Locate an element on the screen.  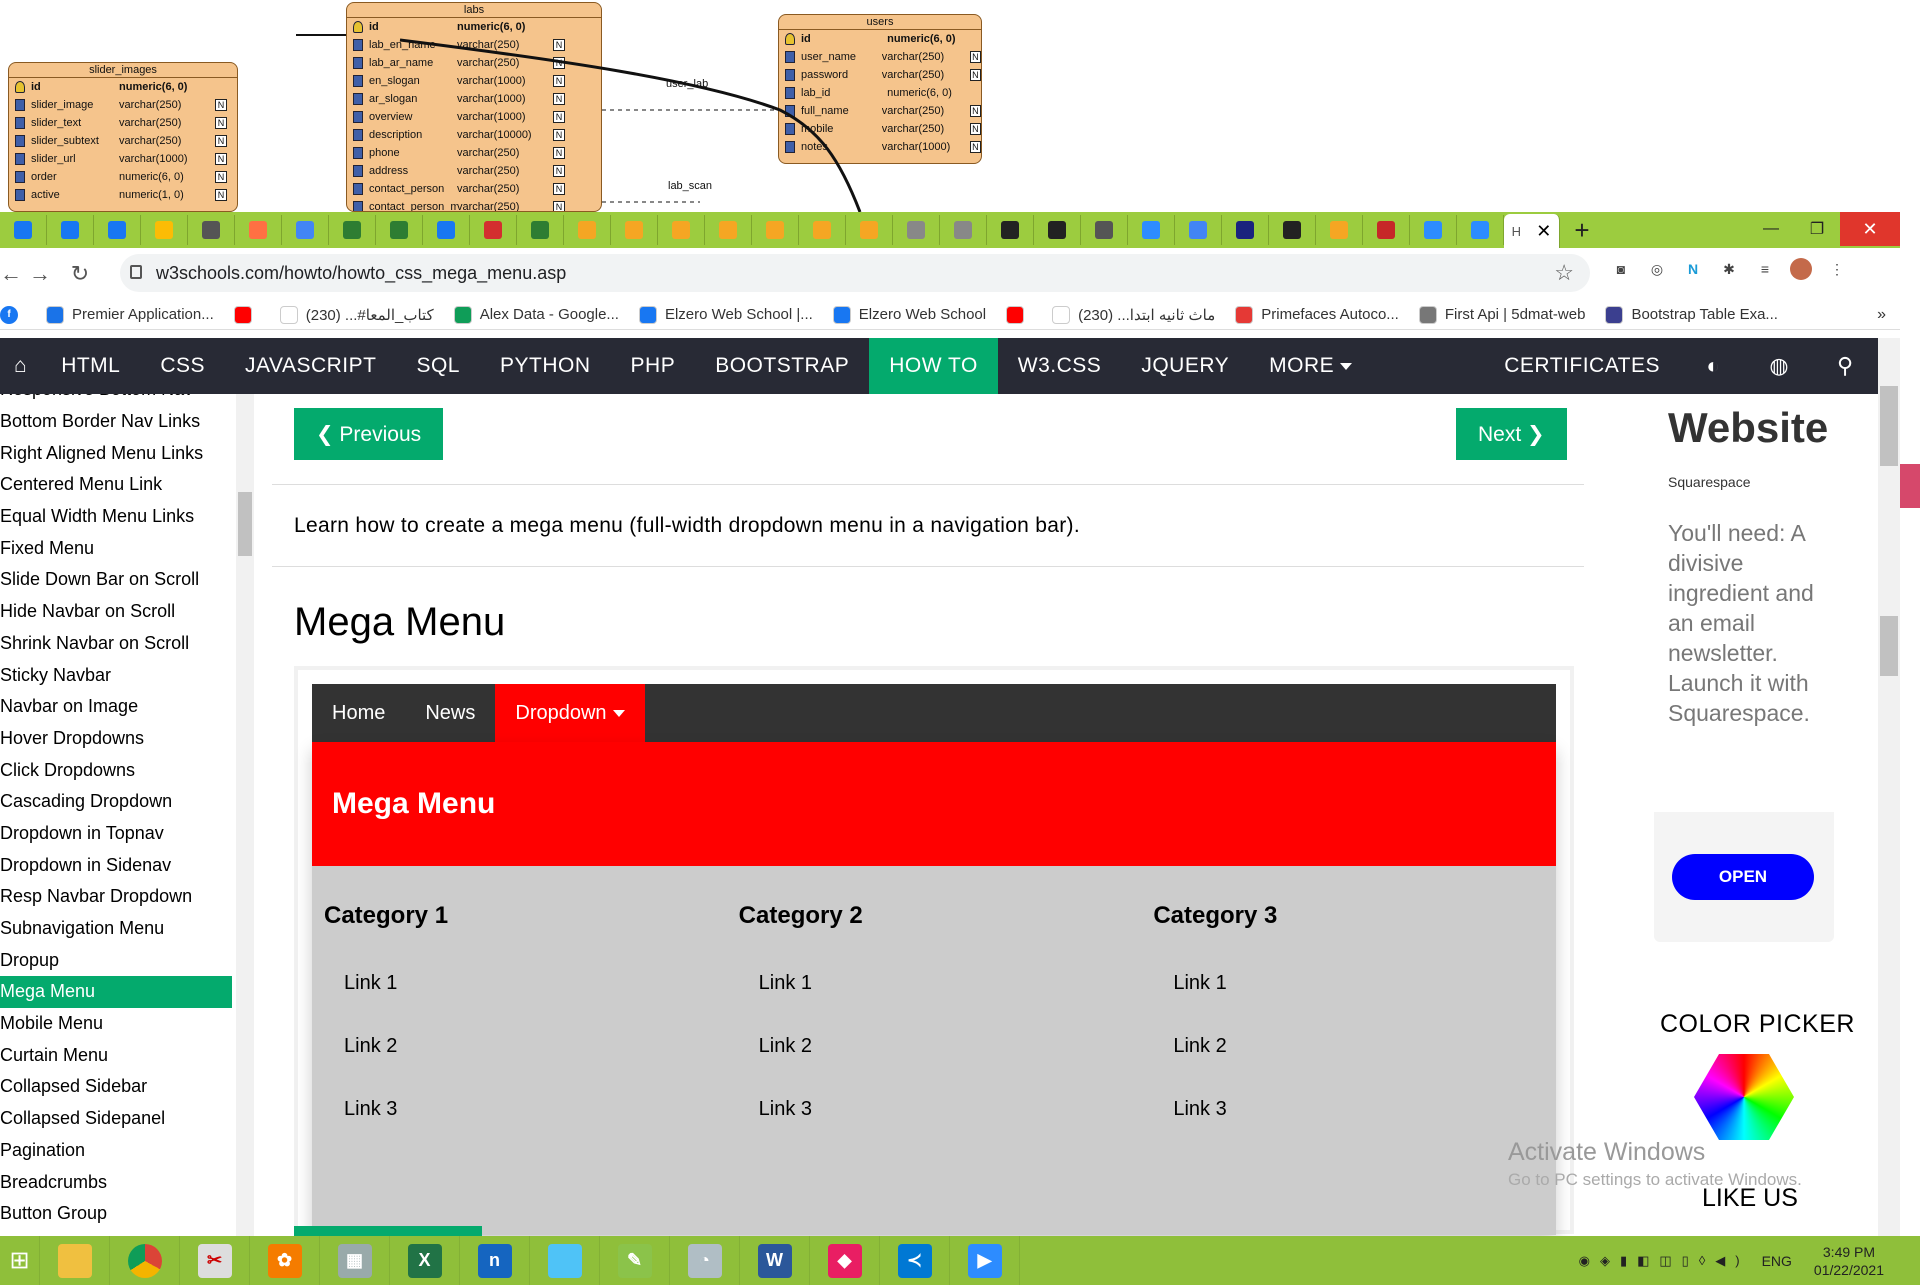
demo-nav-news: News is located at coordinates (450, 713).